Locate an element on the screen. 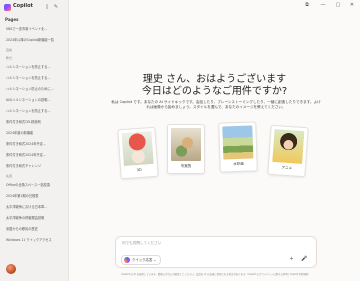  maximize-button: ▢ is located at coordinates (338, 5).